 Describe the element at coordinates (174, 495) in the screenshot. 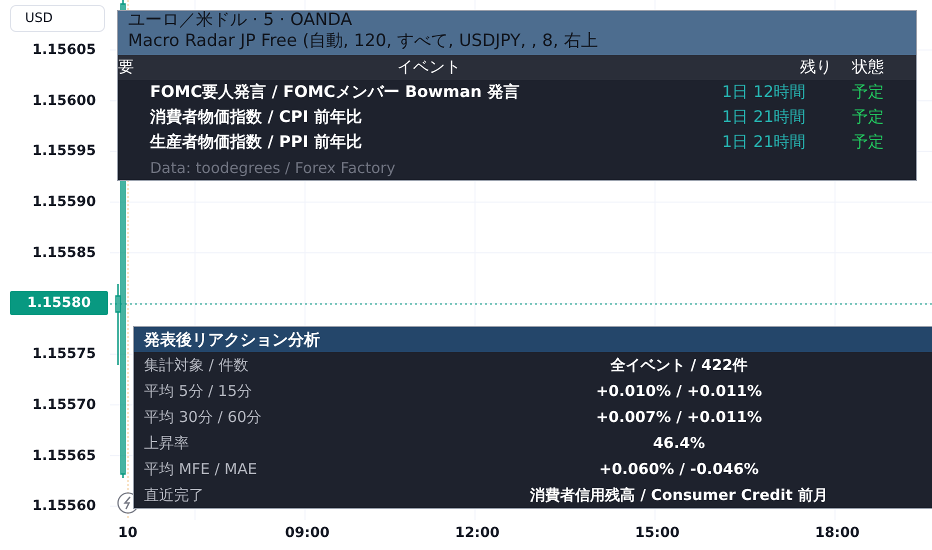

I see `stat-label: 直近完了` at that location.